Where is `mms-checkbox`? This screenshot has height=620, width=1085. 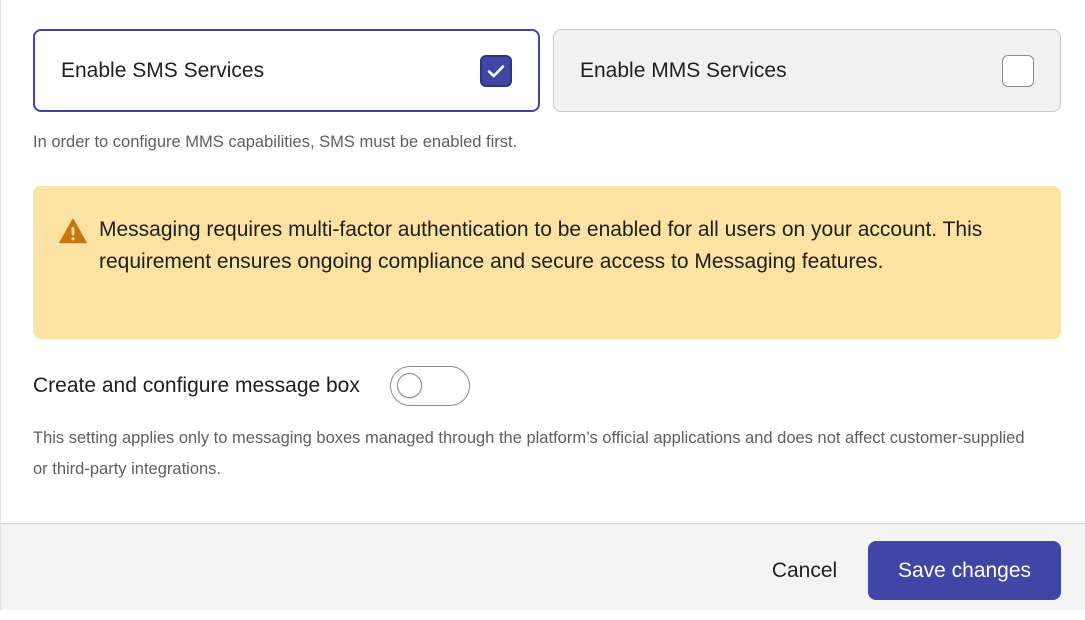
mms-checkbox is located at coordinates (1018, 70).